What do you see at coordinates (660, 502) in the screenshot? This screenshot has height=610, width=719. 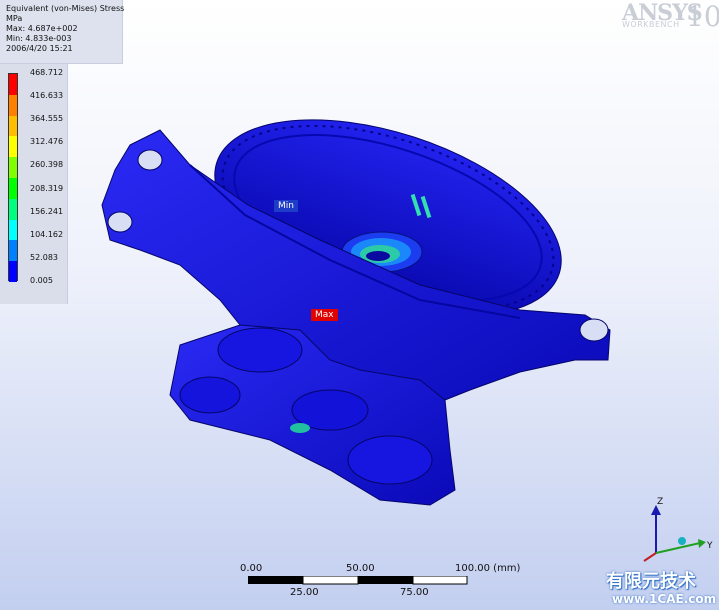 I see `axis-z-label: Z` at bounding box center [660, 502].